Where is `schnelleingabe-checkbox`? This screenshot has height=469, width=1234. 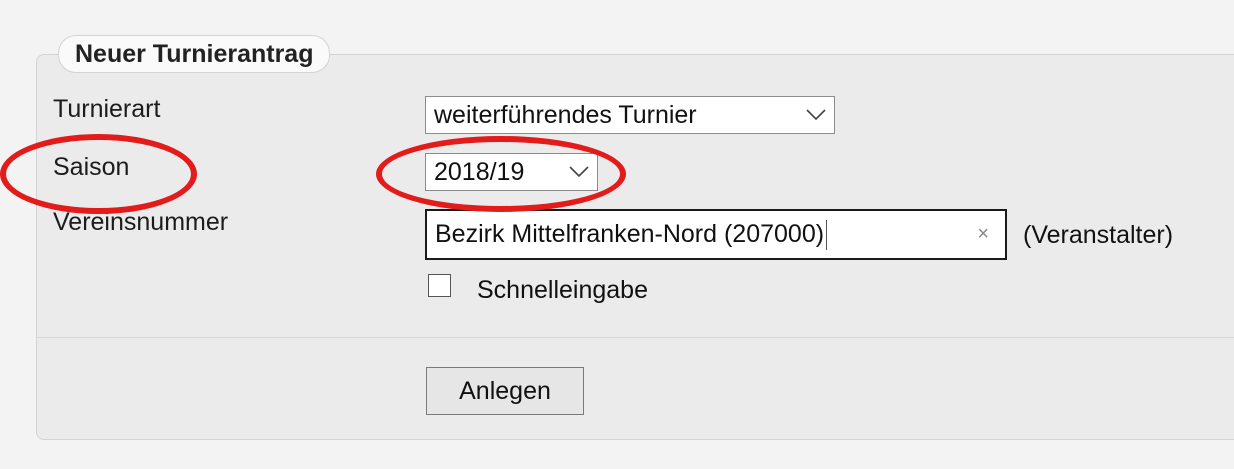 schnelleingabe-checkbox is located at coordinates (439, 285).